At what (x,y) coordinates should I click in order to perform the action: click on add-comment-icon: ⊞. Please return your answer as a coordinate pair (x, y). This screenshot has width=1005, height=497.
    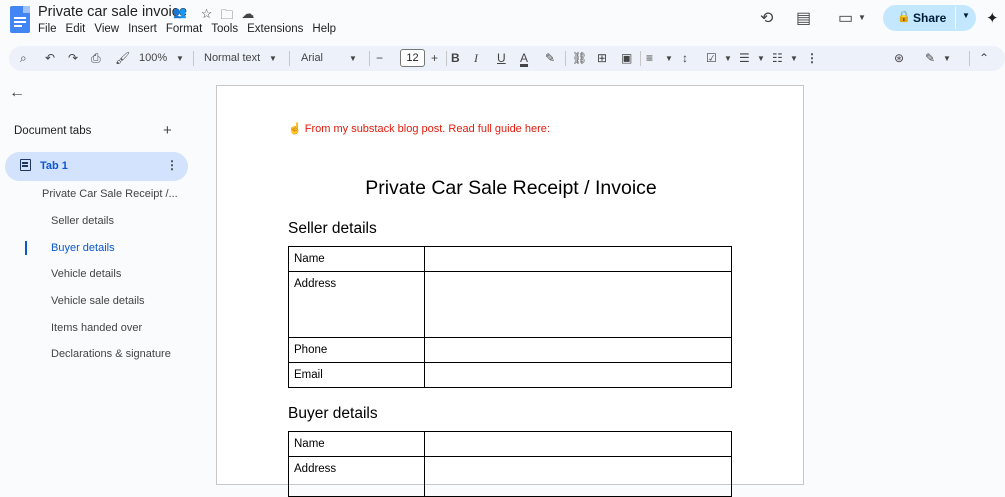
    Looking at the image, I should click on (602, 58).